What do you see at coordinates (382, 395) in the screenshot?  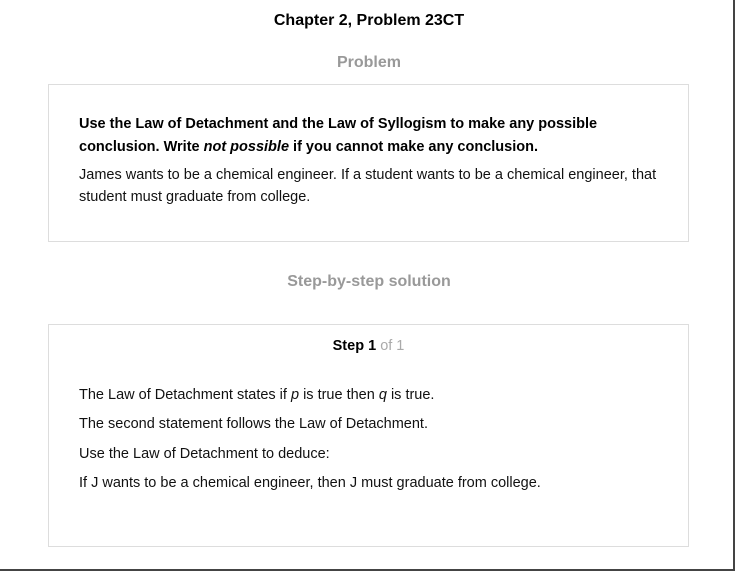 I see `variable-q: q` at bounding box center [382, 395].